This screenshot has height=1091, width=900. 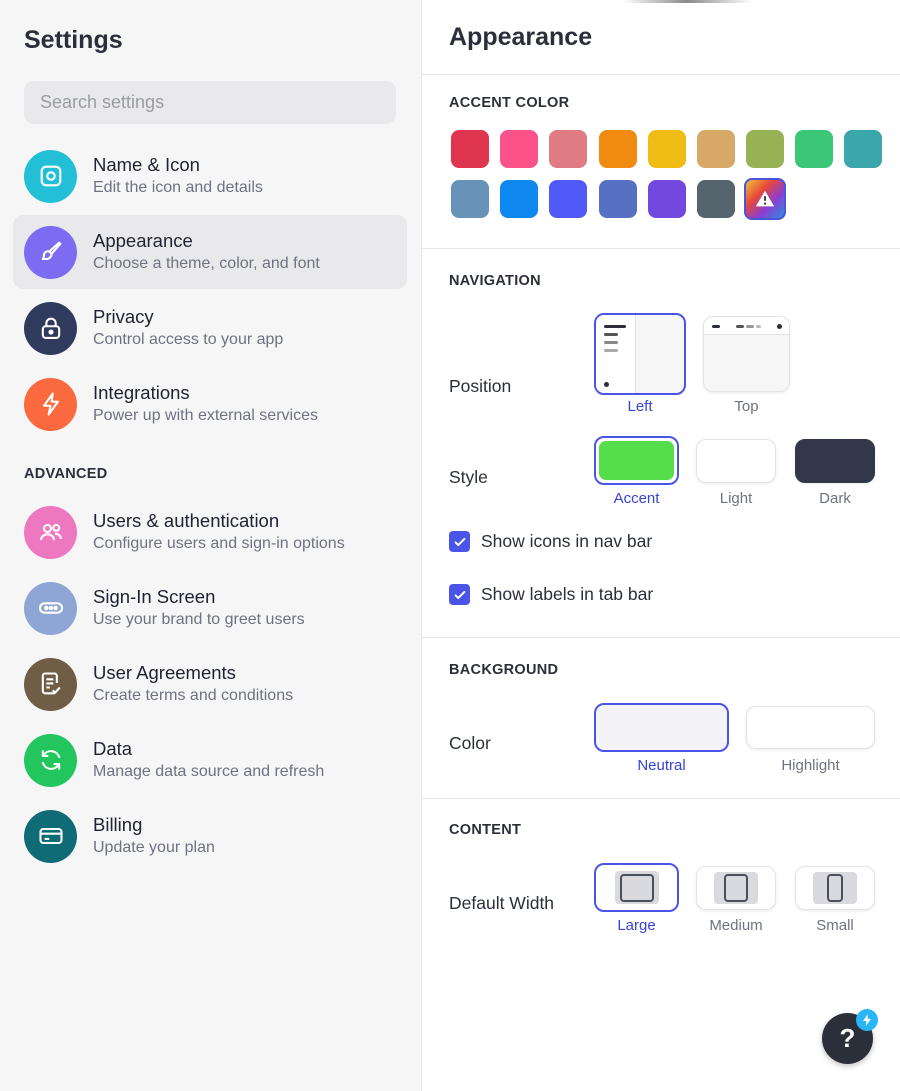 I want to click on sidebar-item-name-icon: Name & Icon Edit the icon and details, so click(x=210, y=176).